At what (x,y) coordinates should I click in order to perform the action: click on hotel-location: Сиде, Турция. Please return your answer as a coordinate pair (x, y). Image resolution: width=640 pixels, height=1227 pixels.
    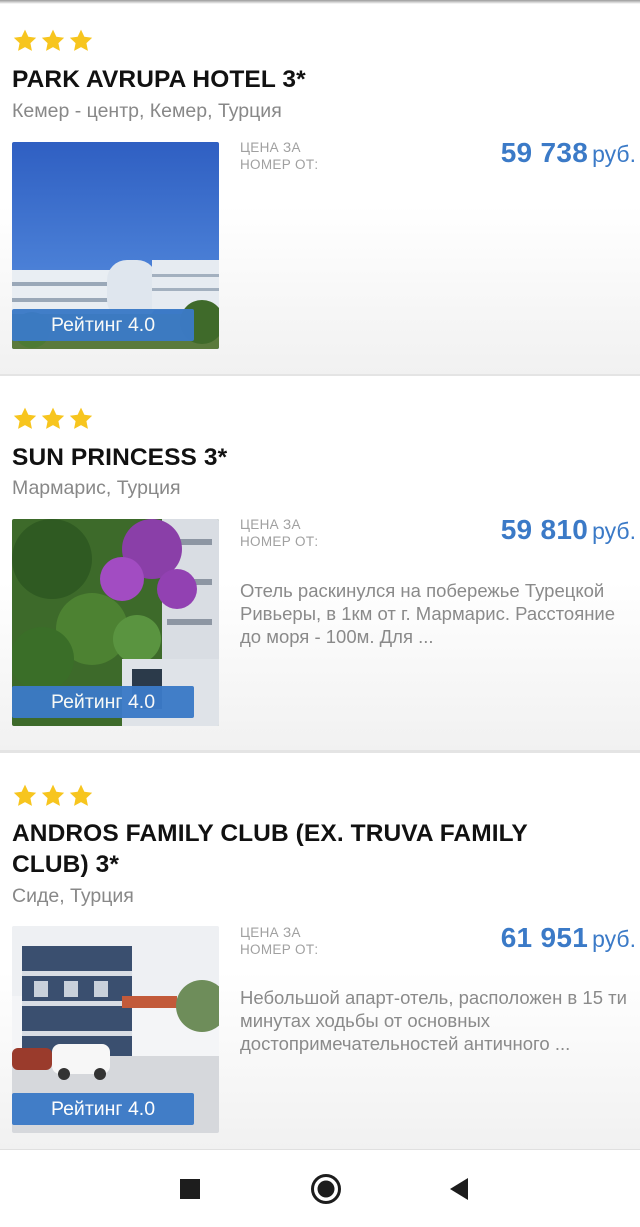
    Looking at the image, I should click on (73, 896).